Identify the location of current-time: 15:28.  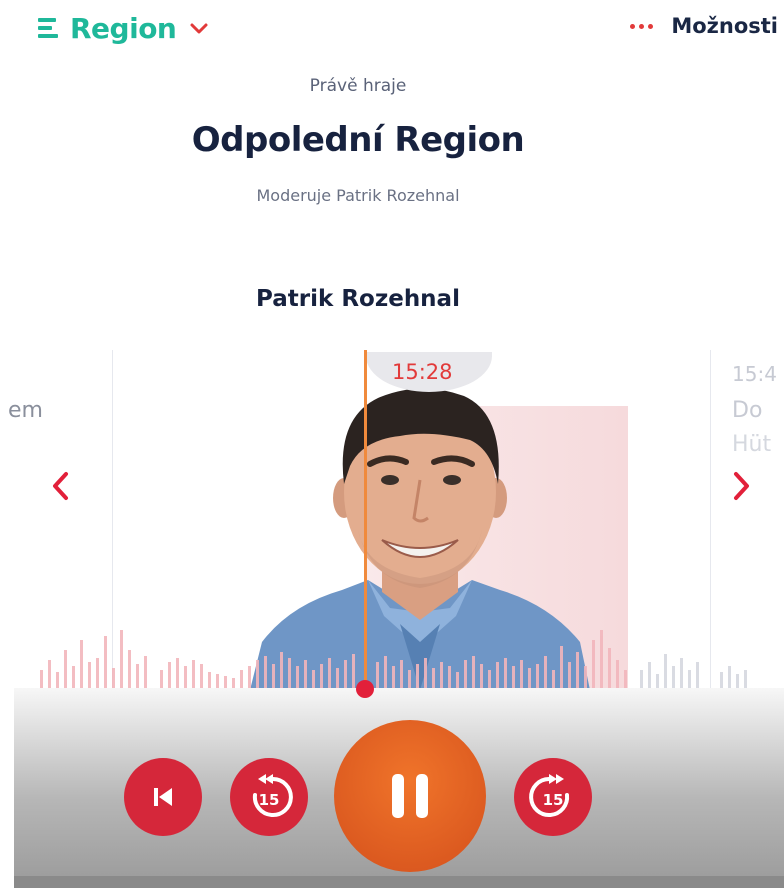
(422, 372).